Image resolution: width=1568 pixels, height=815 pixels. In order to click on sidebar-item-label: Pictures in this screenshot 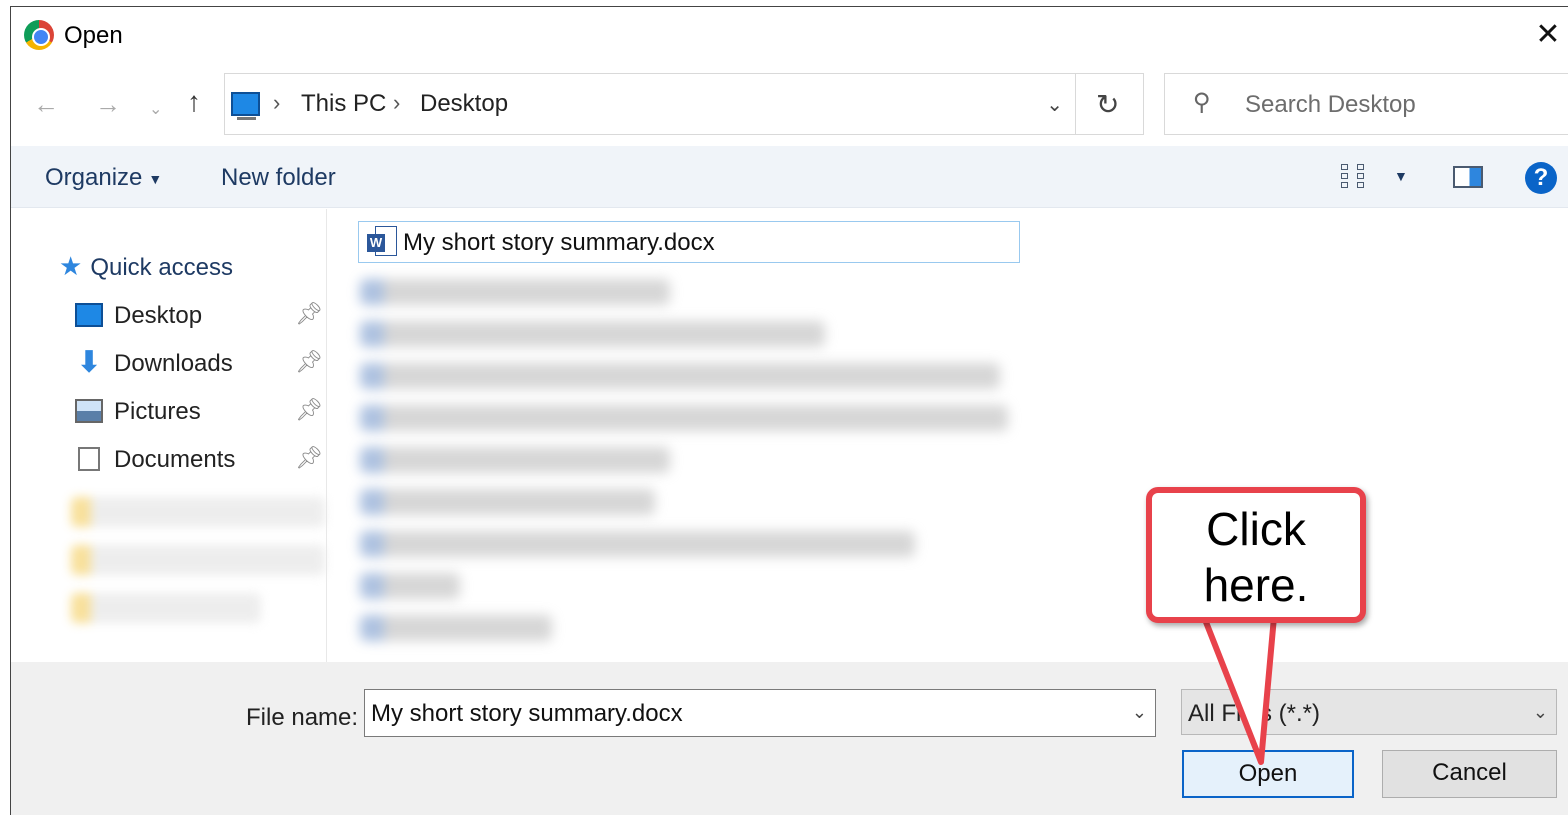, I will do `click(157, 411)`.